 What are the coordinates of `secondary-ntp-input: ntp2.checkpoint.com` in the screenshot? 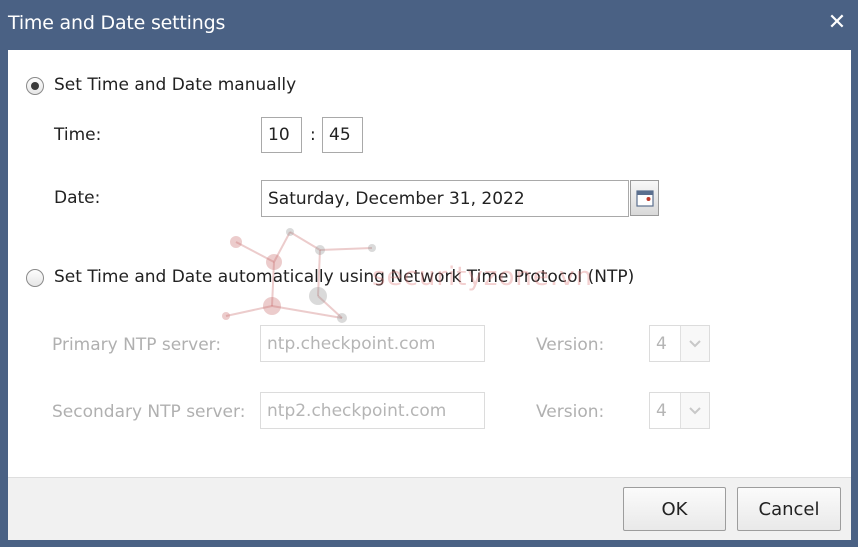 It's located at (372, 410).